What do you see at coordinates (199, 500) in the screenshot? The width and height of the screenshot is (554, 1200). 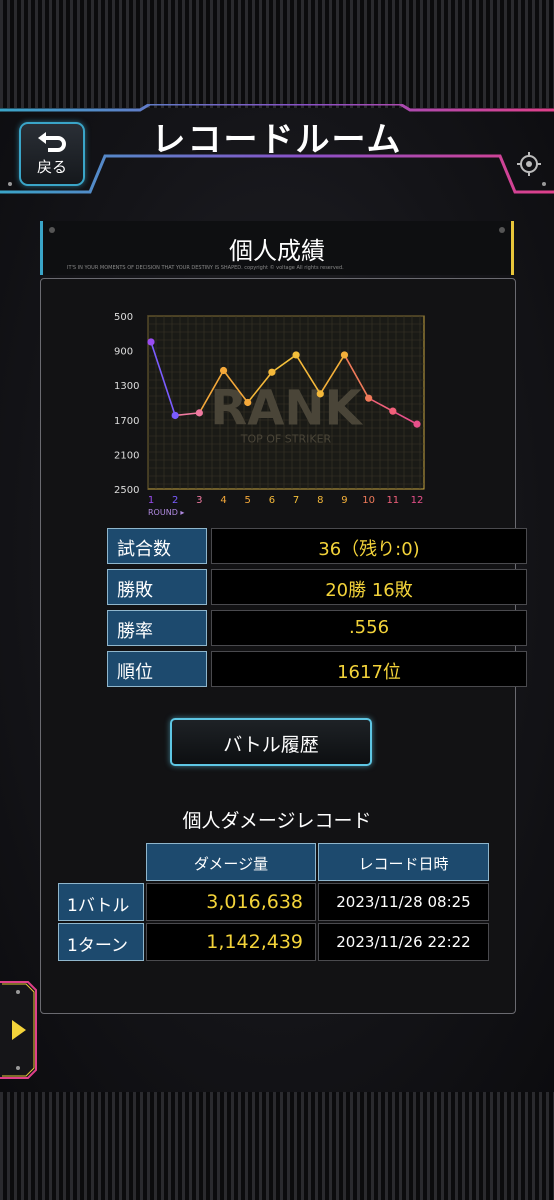 I see `x-tick-label: 3` at bounding box center [199, 500].